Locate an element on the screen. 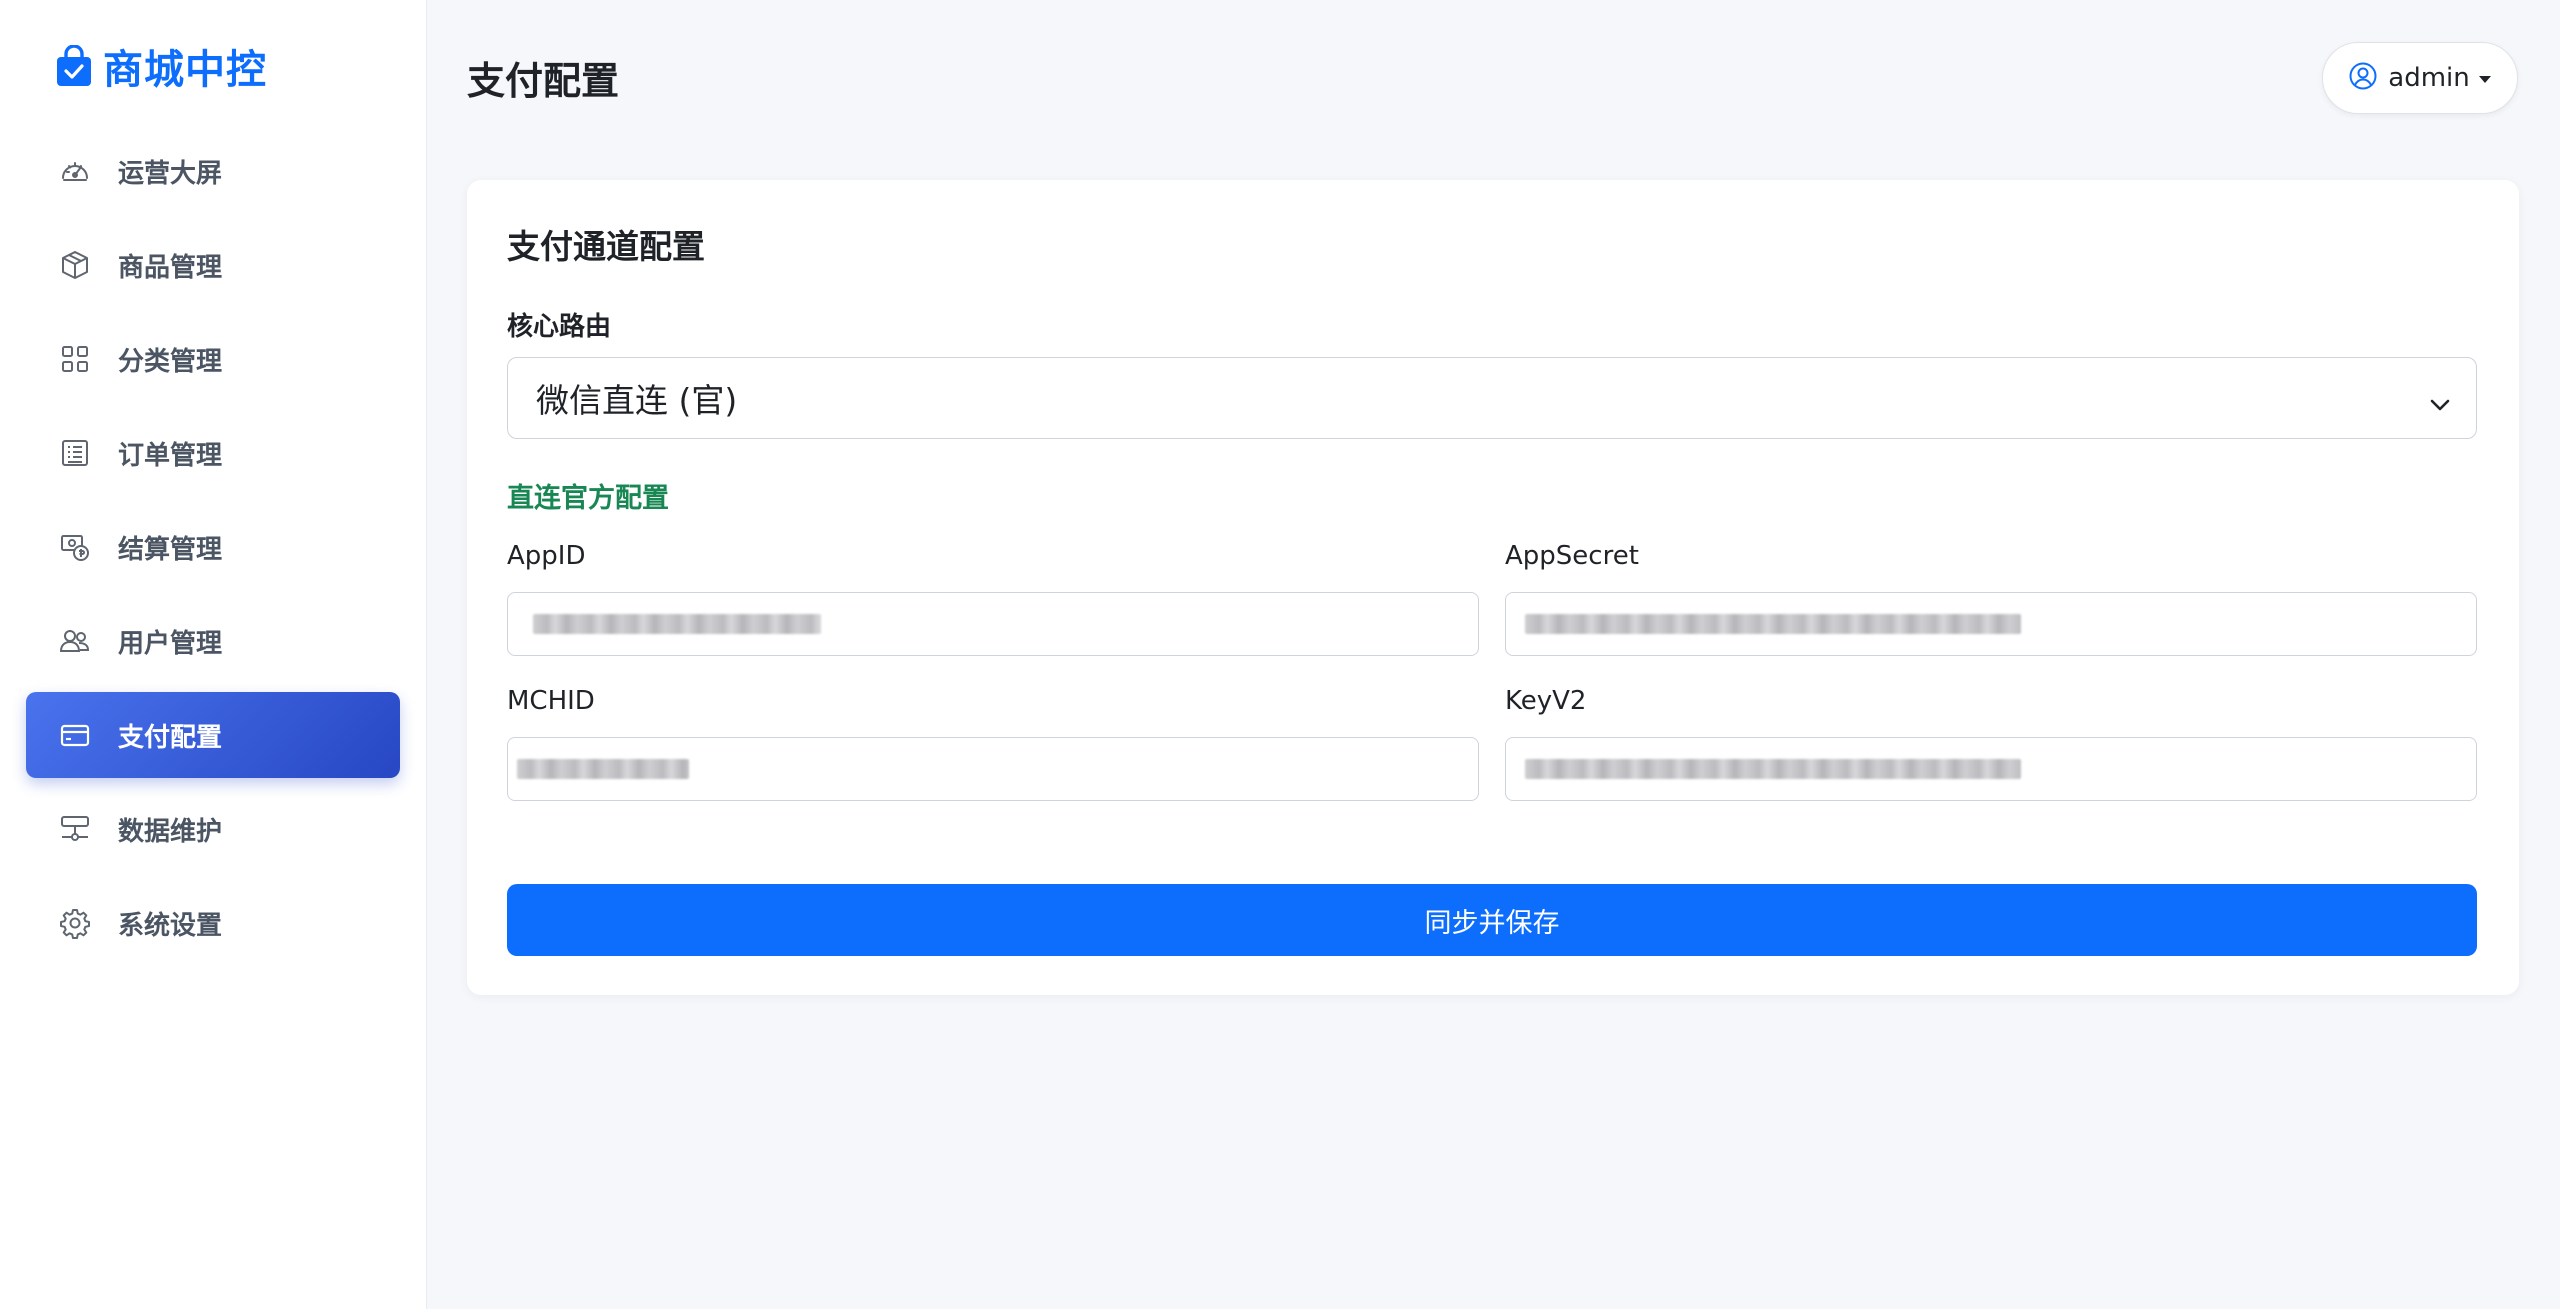 This screenshot has width=2560, height=1309. appsecret-label: AppSecret is located at coordinates (1572, 556).